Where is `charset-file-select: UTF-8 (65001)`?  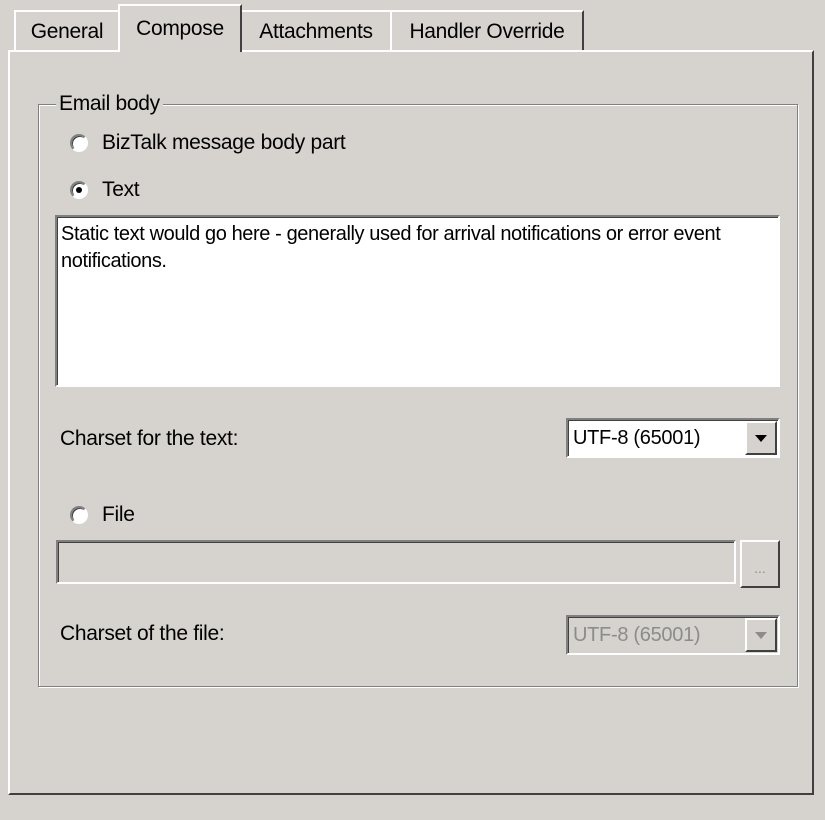
charset-file-select: UTF-8 (65001) is located at coordinates (673, 635).